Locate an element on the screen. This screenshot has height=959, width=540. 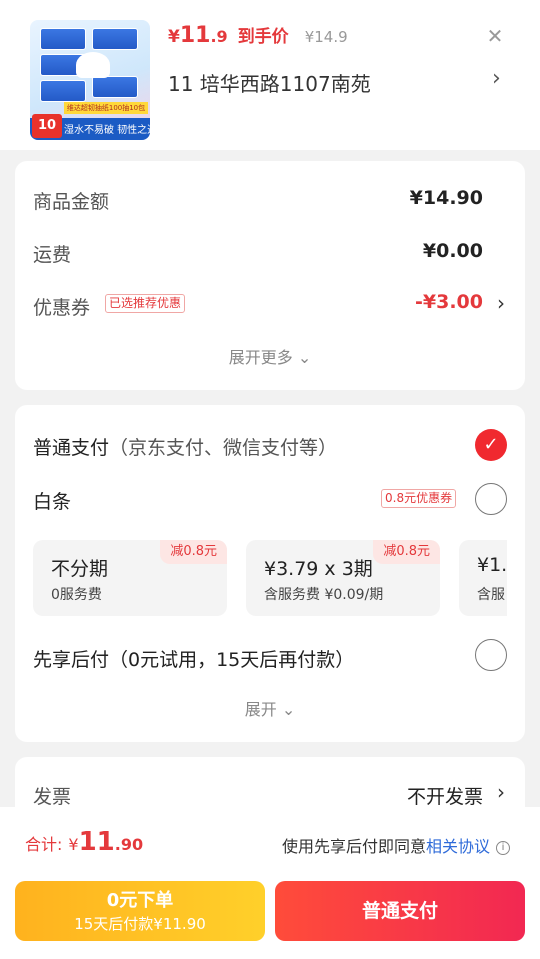
info-icon: i is located at coordinates (503, 847).